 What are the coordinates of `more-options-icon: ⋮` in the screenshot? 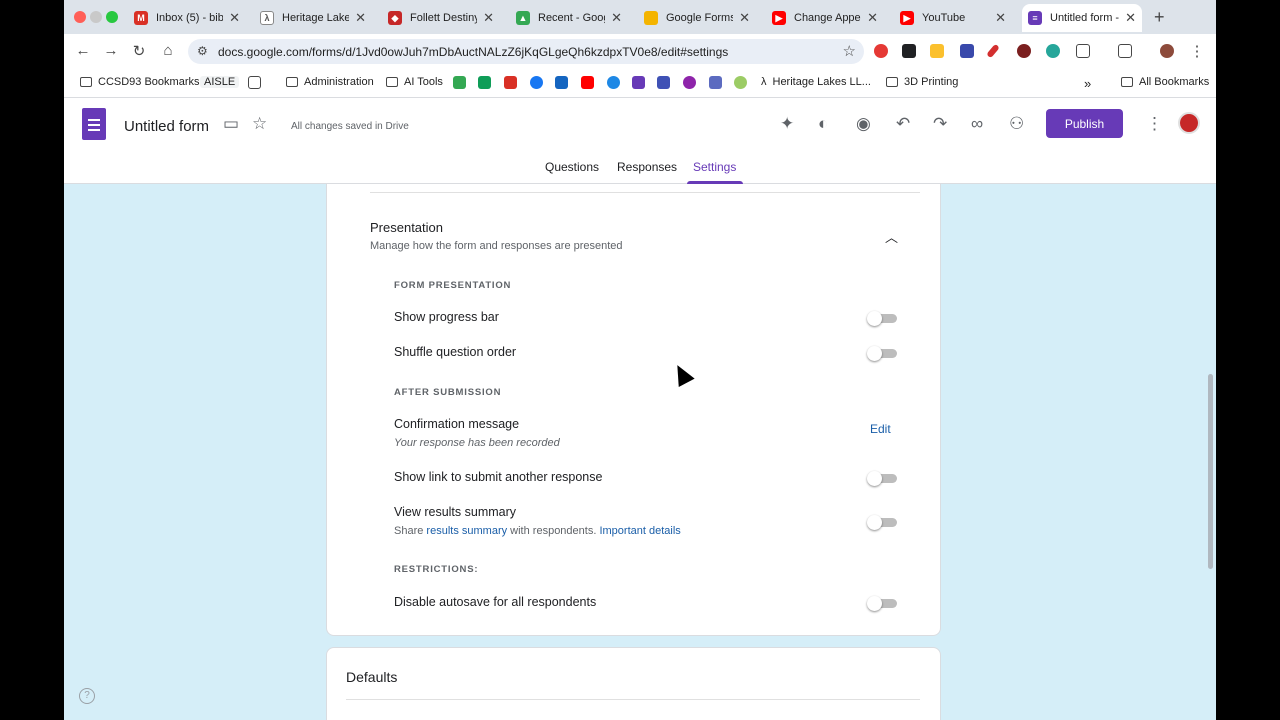 It's located at (1154, 124).